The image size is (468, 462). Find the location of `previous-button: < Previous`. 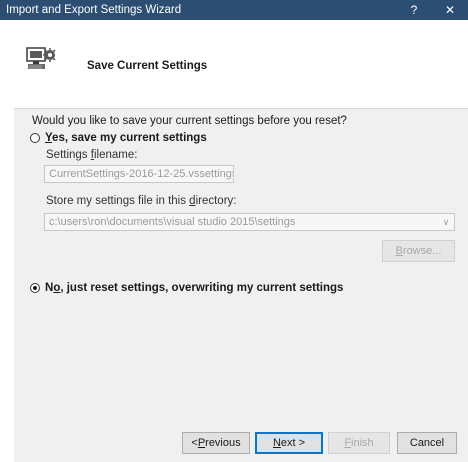

previous-button: < Previous is located at coordinates (216, 443).